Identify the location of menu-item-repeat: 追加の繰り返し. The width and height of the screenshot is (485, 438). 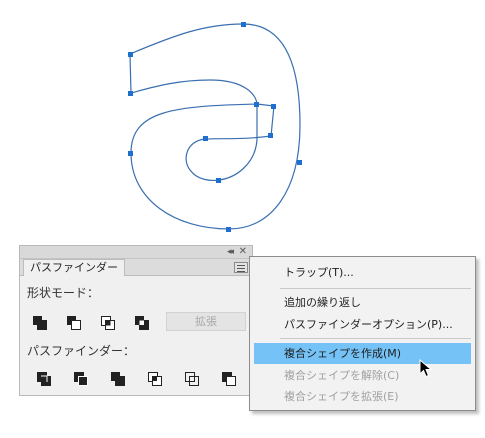
(362, 302).